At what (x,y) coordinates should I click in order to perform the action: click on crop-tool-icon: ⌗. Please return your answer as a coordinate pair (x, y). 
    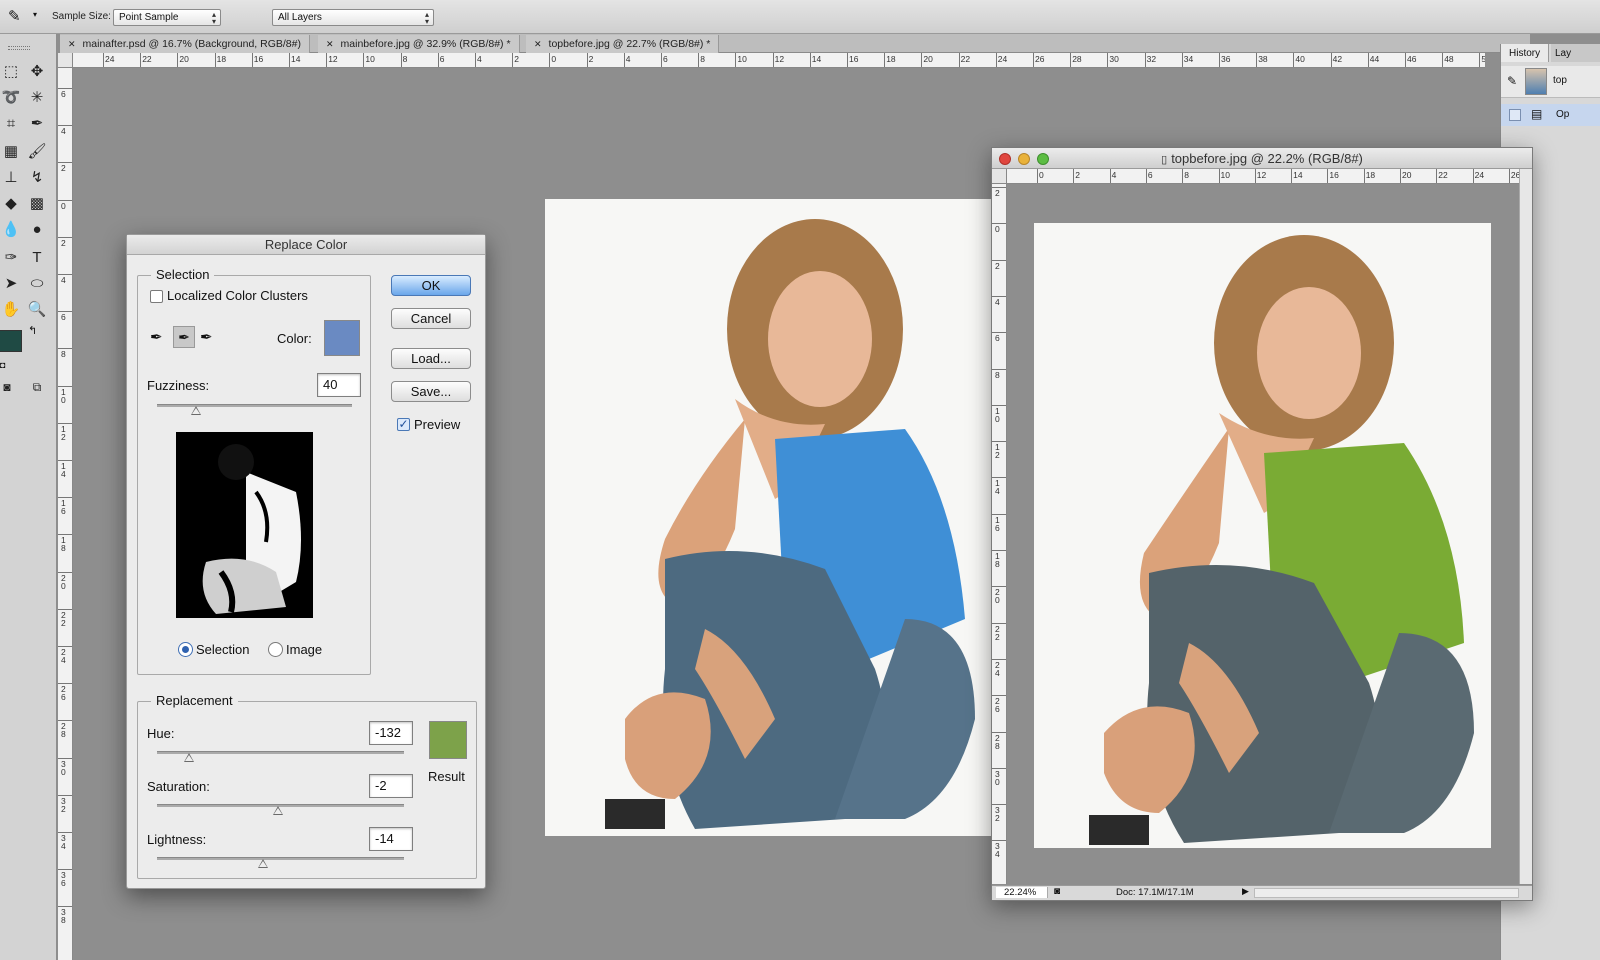
    Looking at the image, I should click on (11, 124).